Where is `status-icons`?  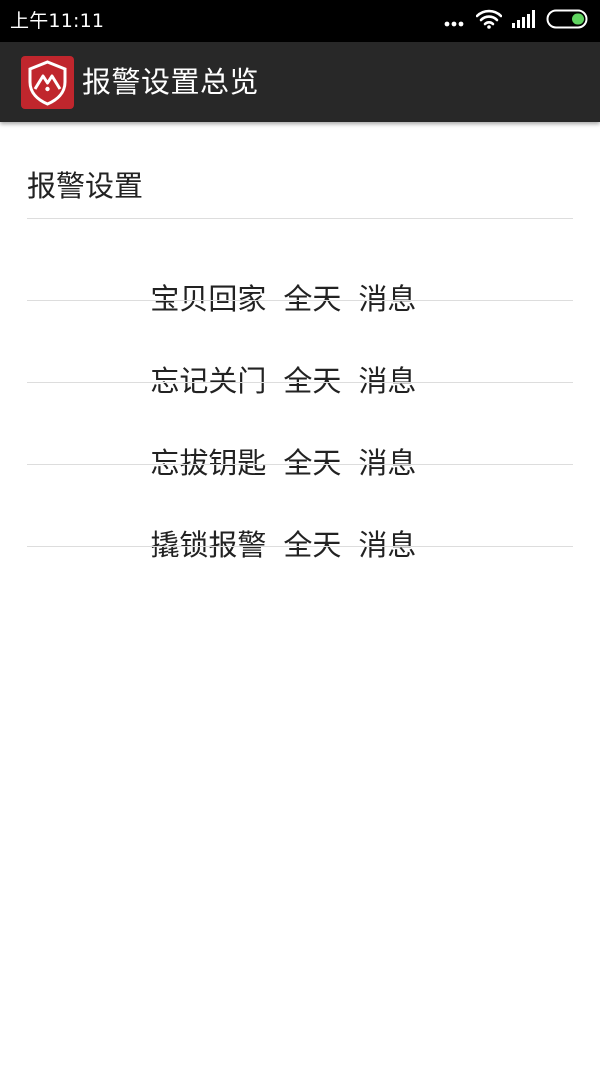 status-icons is located at coordinates (517, 21).